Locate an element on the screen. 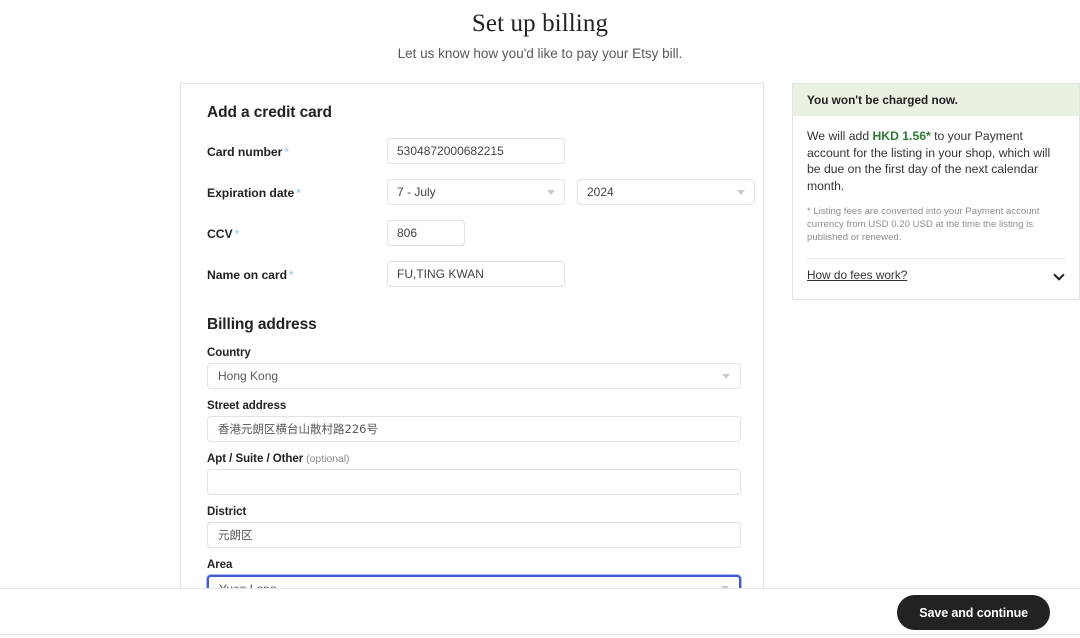 The width and height of the screenshot is (1080, 638). page-title: Set up billing is located at coordinates (540, 23).